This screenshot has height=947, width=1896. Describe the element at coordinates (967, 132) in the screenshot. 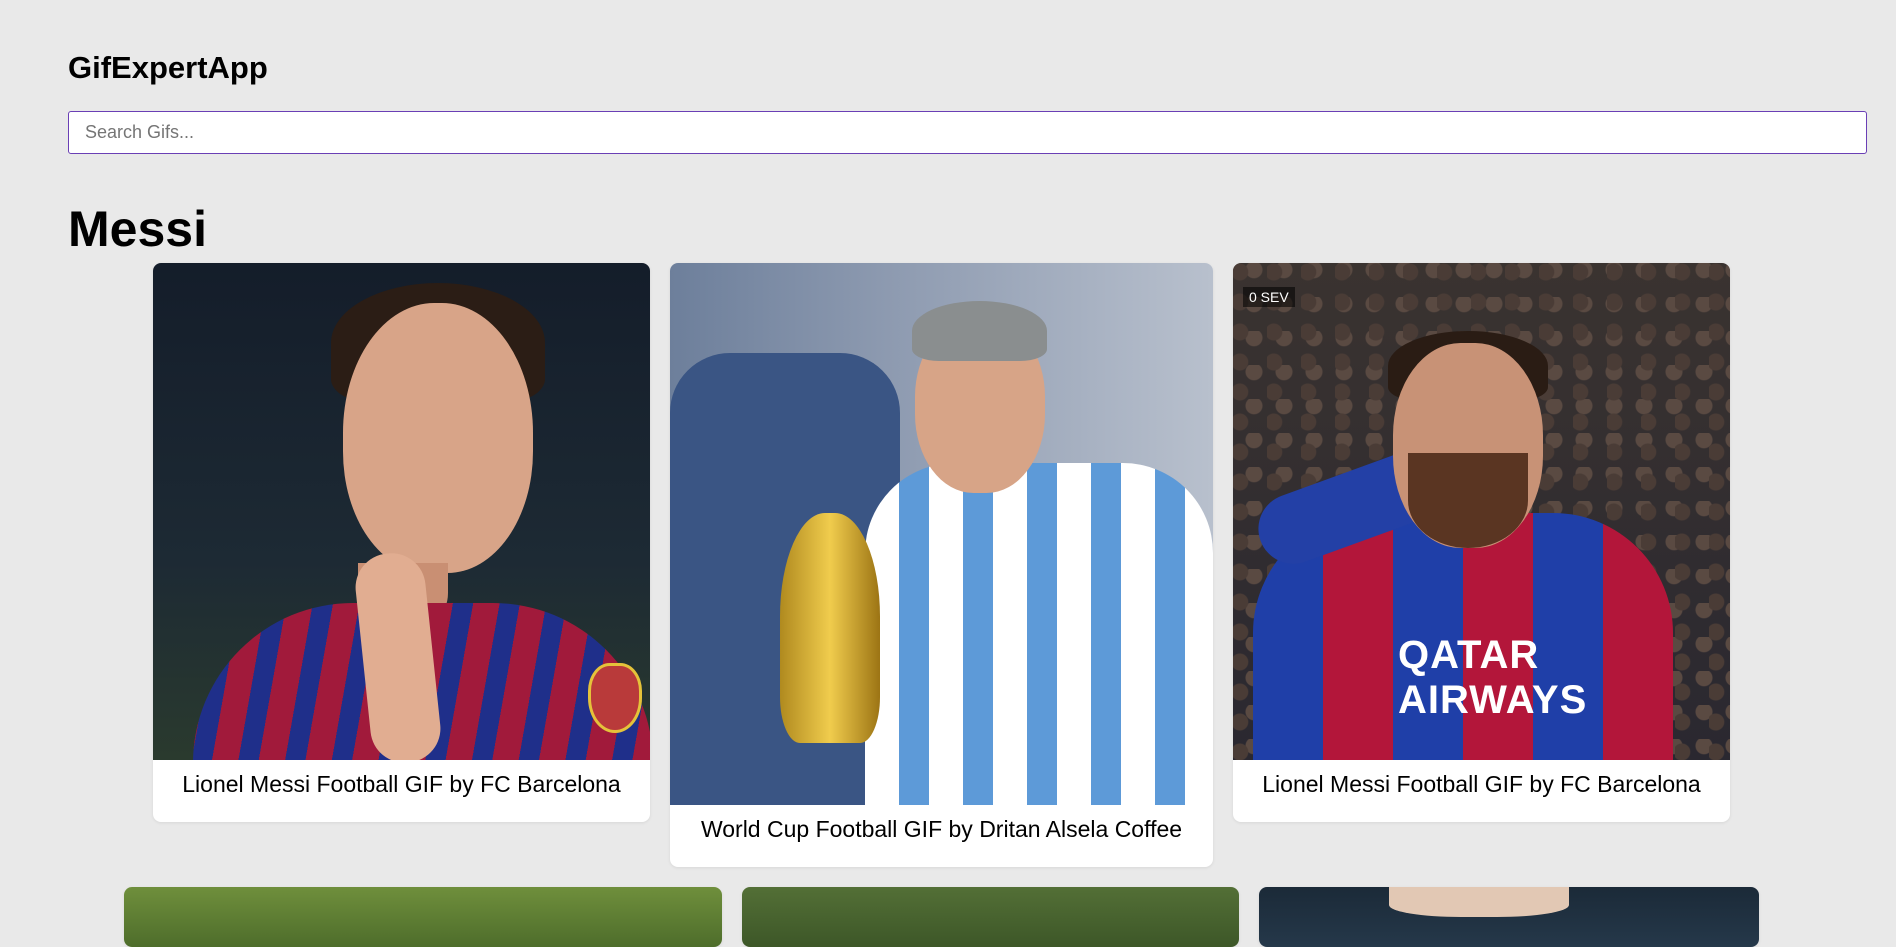

I see `search-input` at that location.